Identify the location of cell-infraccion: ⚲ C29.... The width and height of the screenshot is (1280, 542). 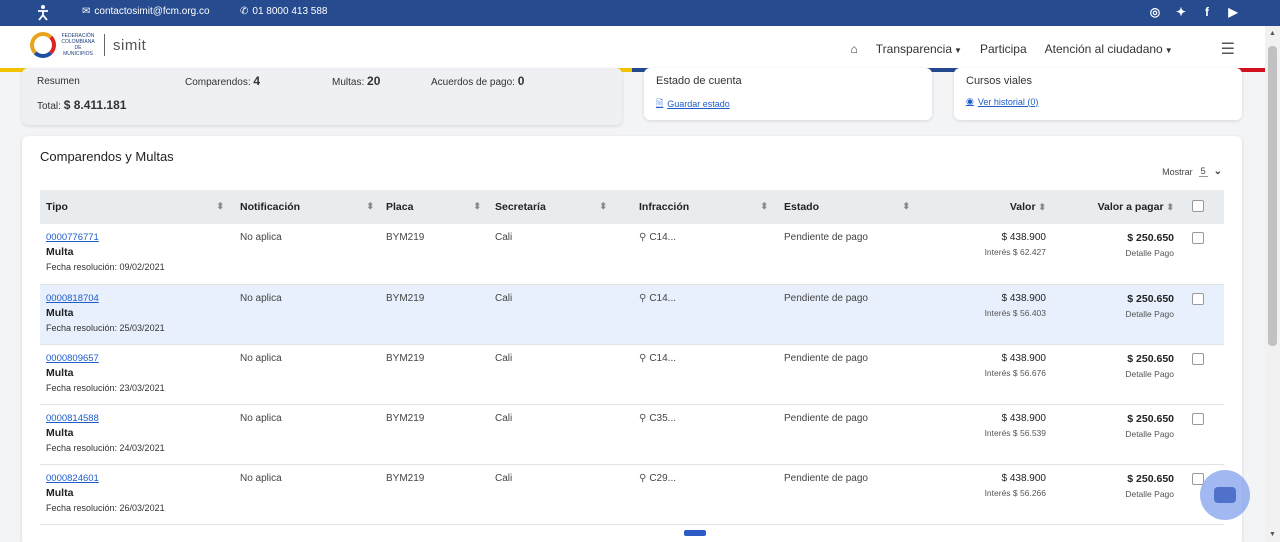
(697, 494).